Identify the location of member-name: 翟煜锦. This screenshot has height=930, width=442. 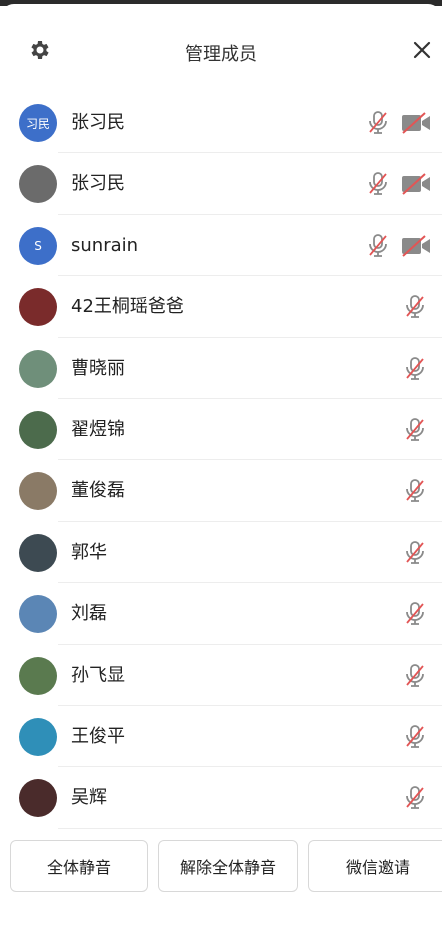
(98, 429).